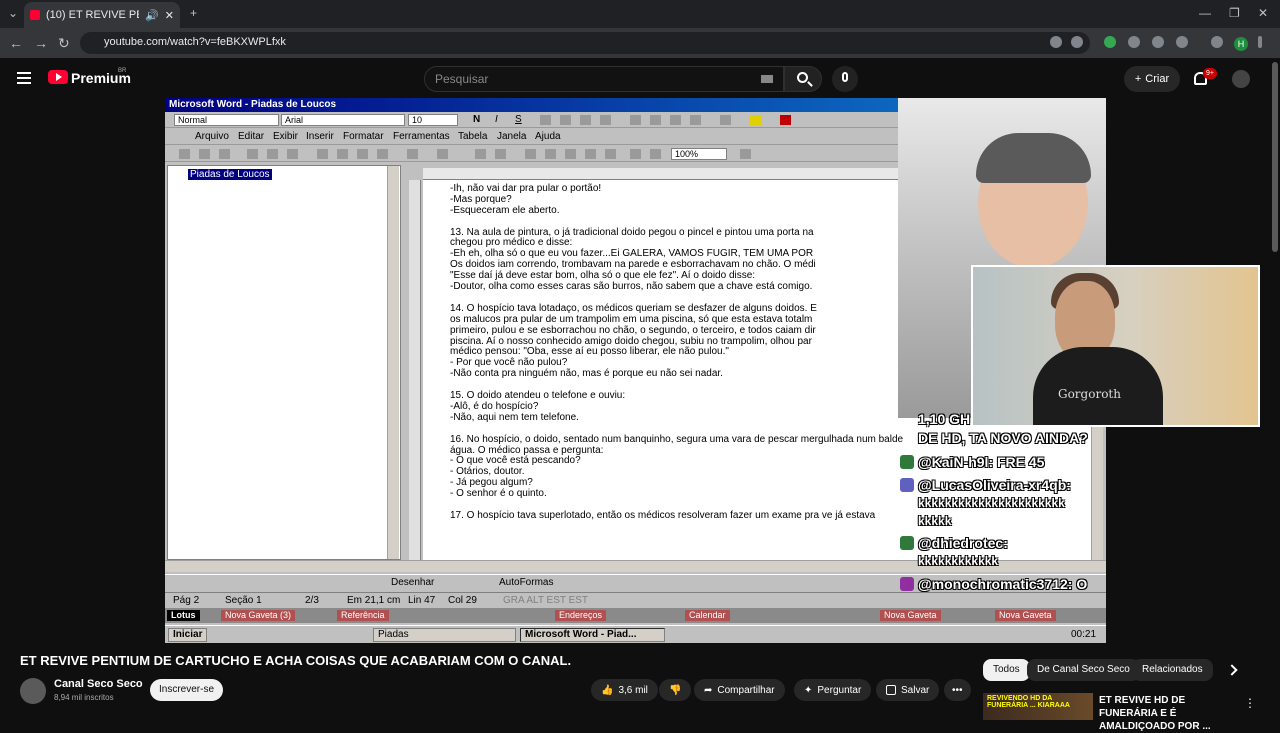  Describe the element at coordinates (833, 690) in the screenshot. I see `ask-button: ✦ Perguntar` at that location.